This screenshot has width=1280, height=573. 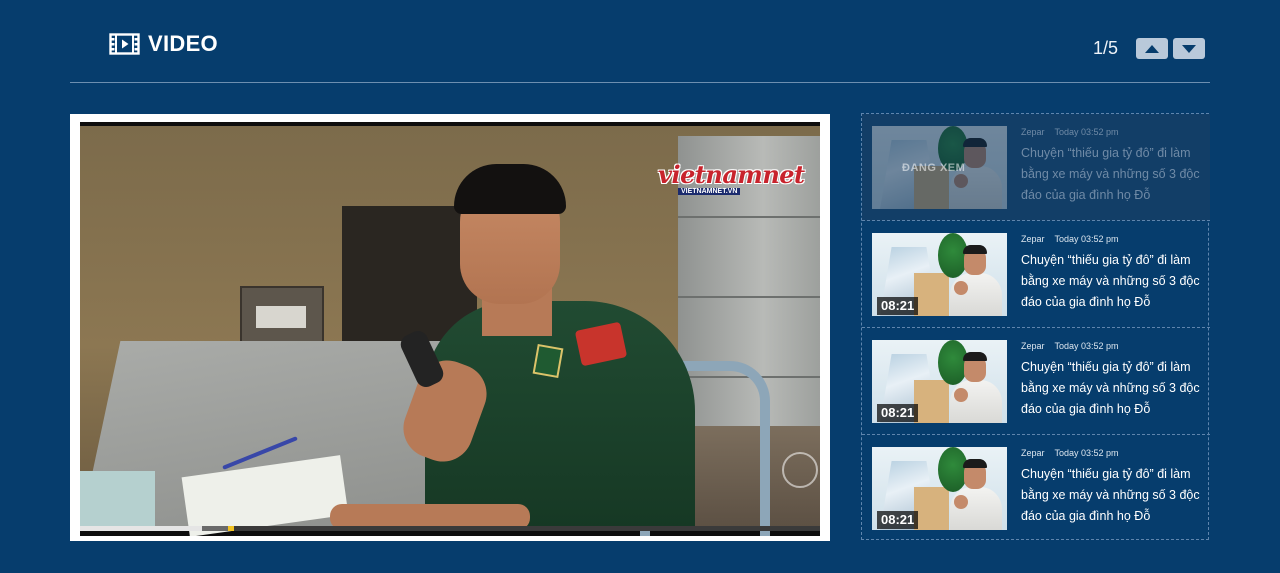 I want to click on pager: 1/5, so click(x=1149, y=48).